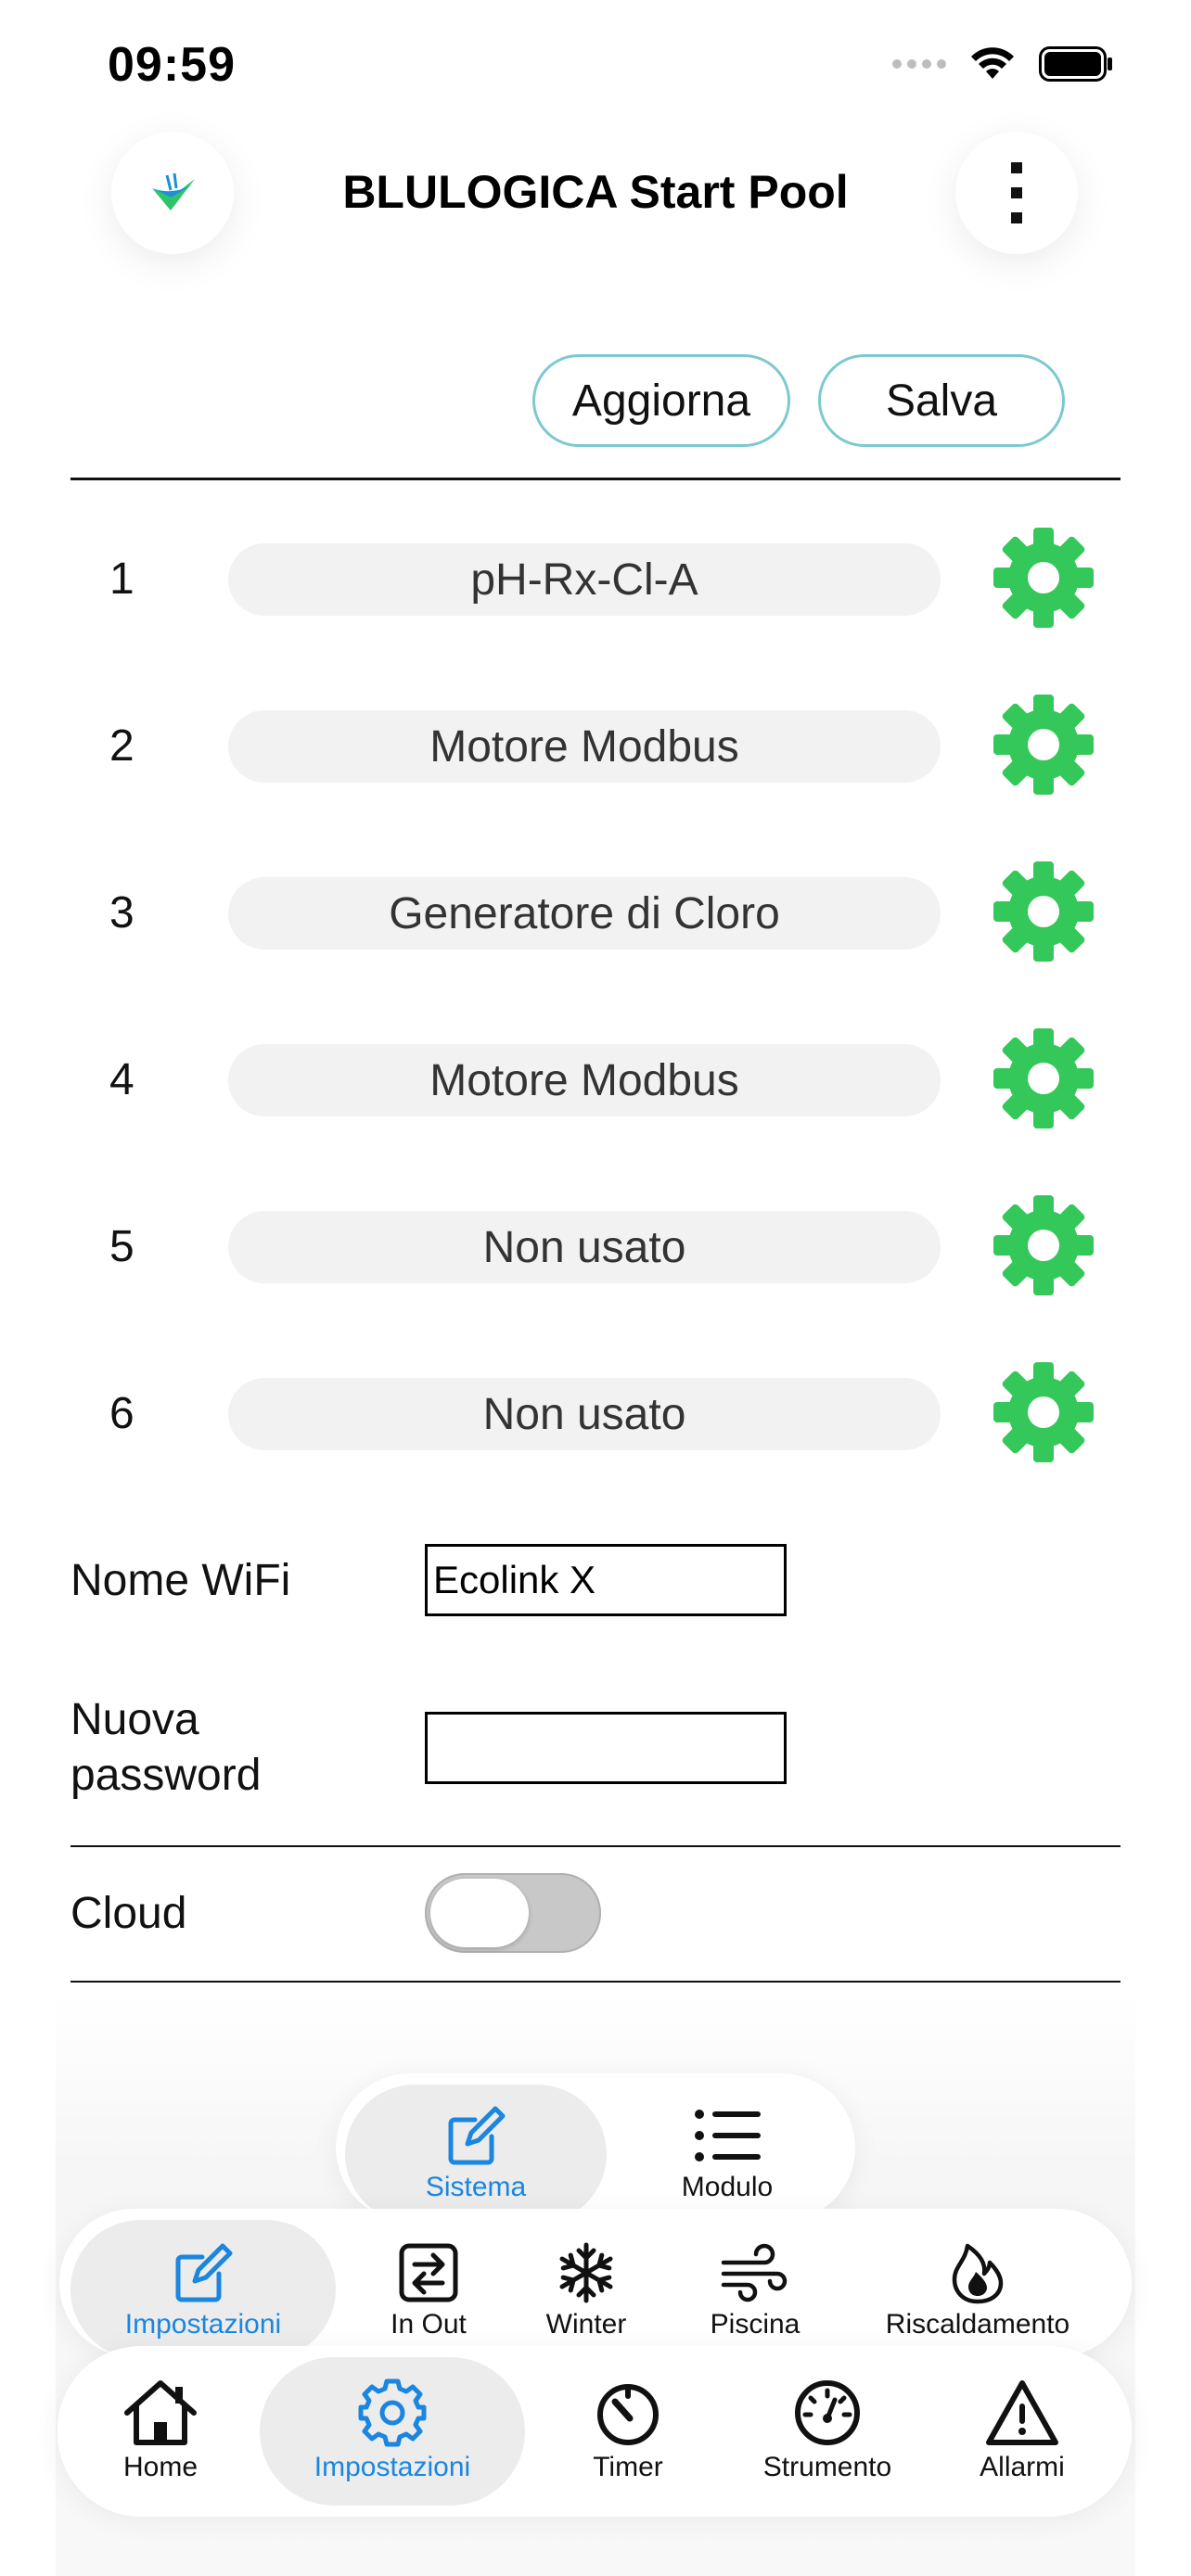 The height and width of the screenshot is (2576, 1191). What do you see at coordinates (166, 1775) in the screenshot?
I see `new-password-label-line2: password` at bounding box center [166, 1775].